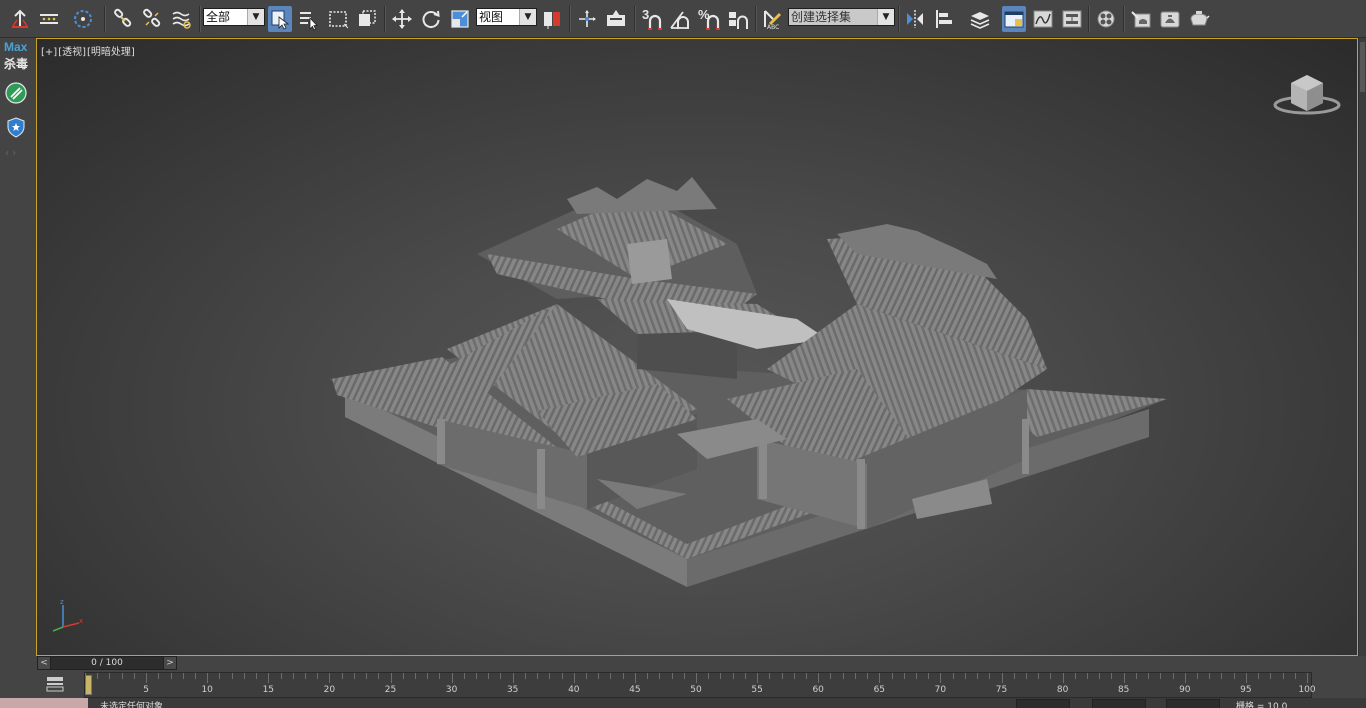 The image size is (1366, 708). What do you see at coordinates (1072, 19) in the screenshot?
I see `schematic-view-icon` at bounding box center [1072, 19].